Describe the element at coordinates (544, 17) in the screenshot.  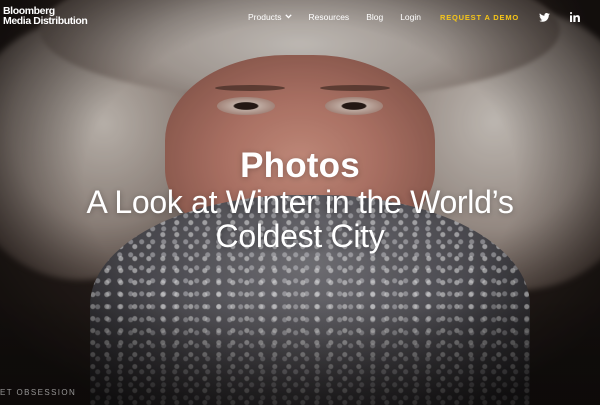
I see `twitter-icon` at that location.